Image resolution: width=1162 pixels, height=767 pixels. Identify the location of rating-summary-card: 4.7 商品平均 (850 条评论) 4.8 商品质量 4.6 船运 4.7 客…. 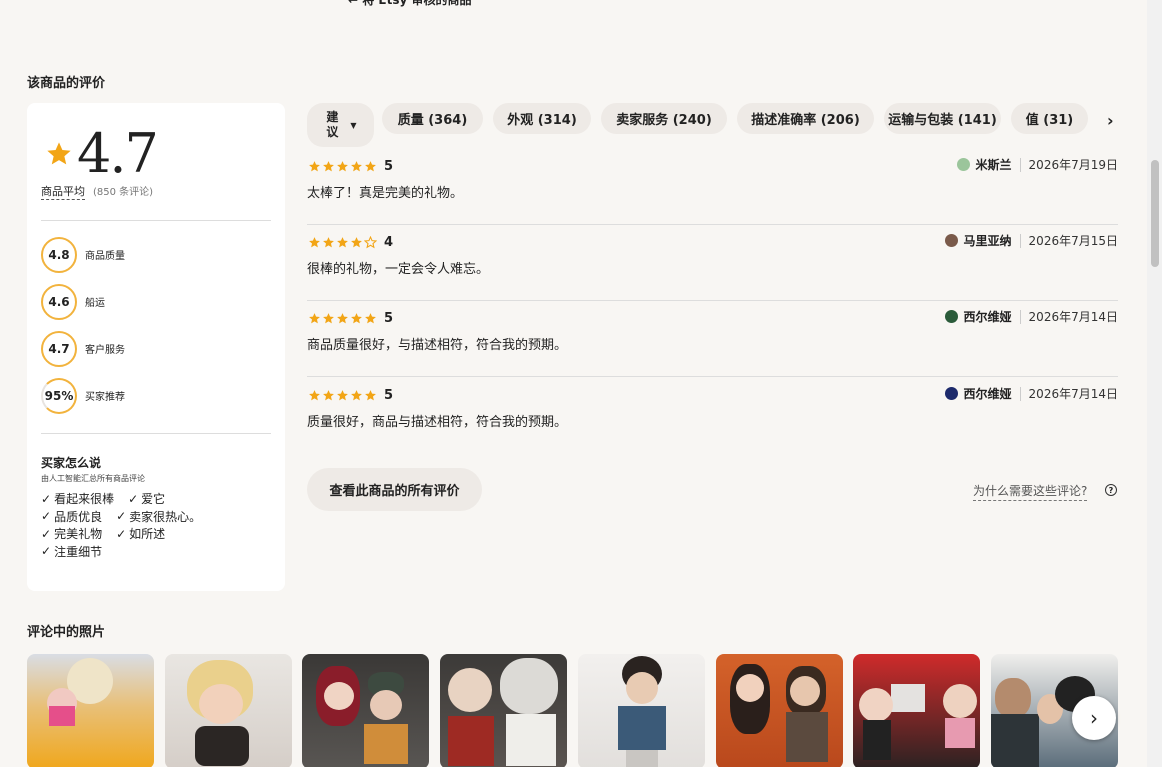
(156, 347).